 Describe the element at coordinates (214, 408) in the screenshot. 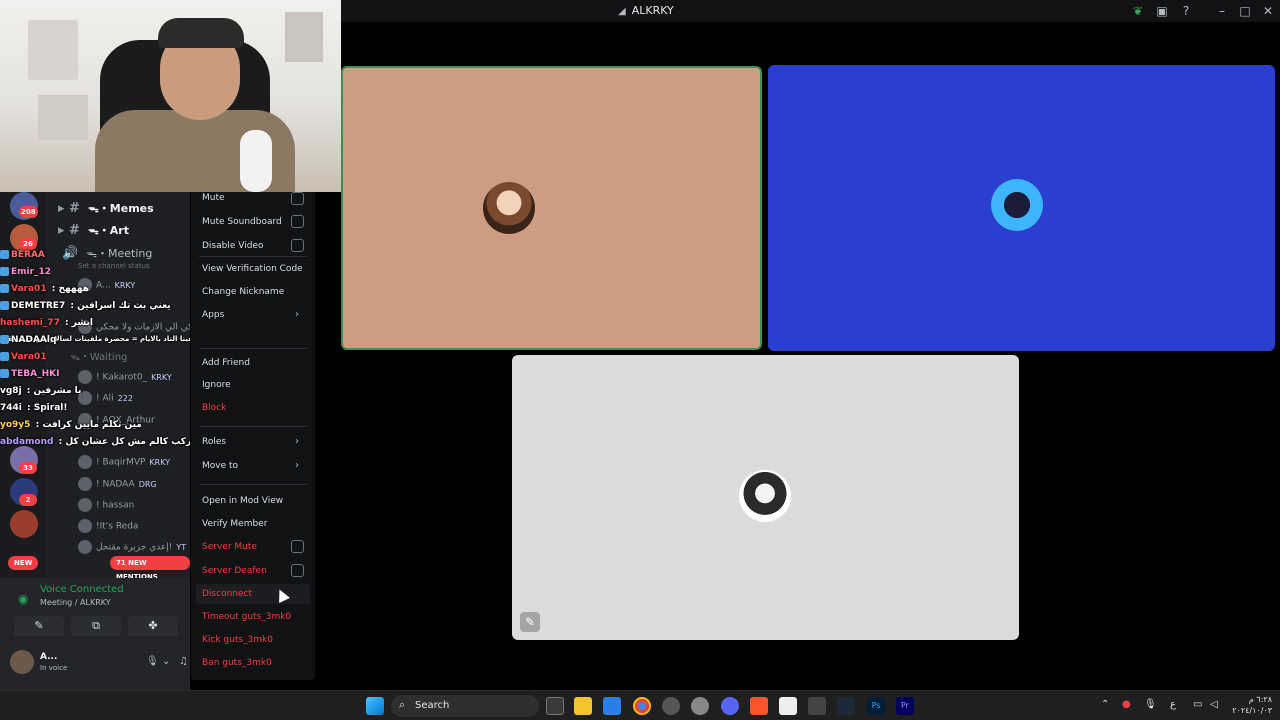

I see `menu-item-block: Block` at that location.